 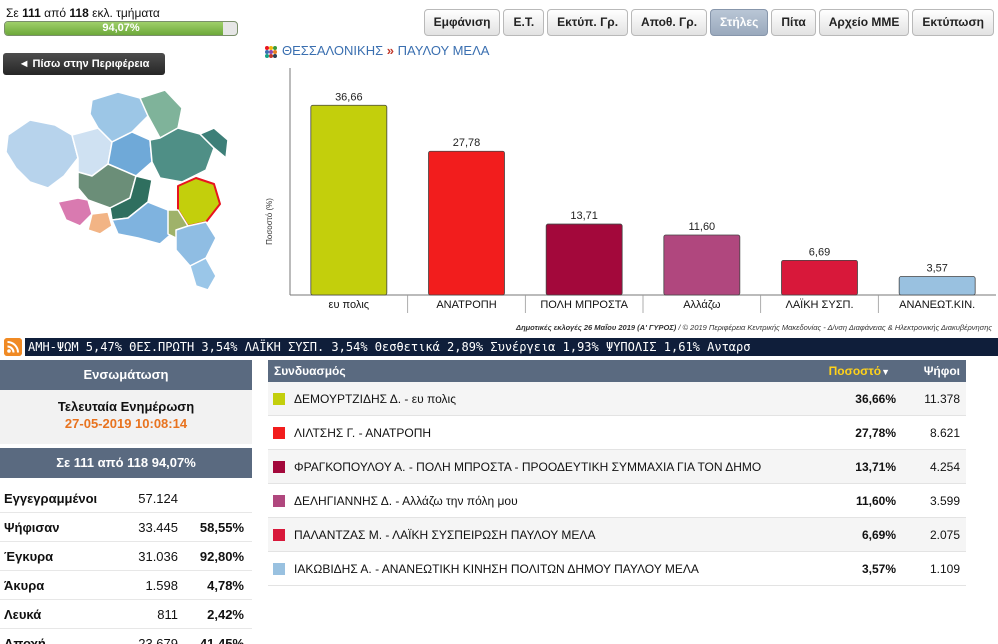 What do you see at coordinates (944, 500) in the screenshot?
I see `row-votes: 3.599` at bounding box center [944, 500].